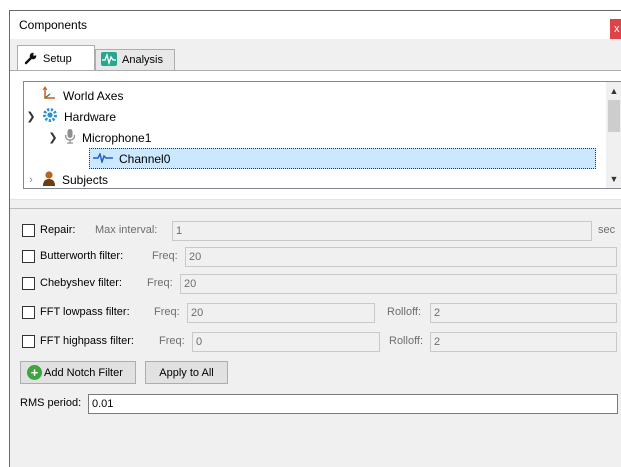  Describe the element at coordinates (31, 59) in the screenshot. I see `wrench-icon` at that location.